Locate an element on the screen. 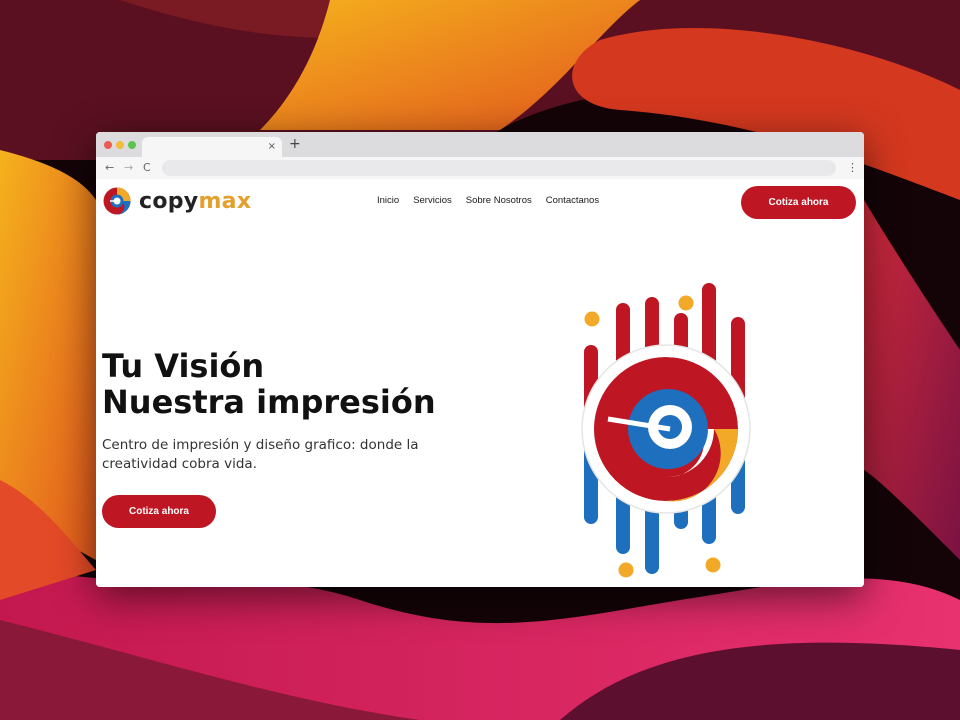 The height and width of the screenshot is (720, 960). back-arrow-icon: ← is located at coordinates (109, 168).